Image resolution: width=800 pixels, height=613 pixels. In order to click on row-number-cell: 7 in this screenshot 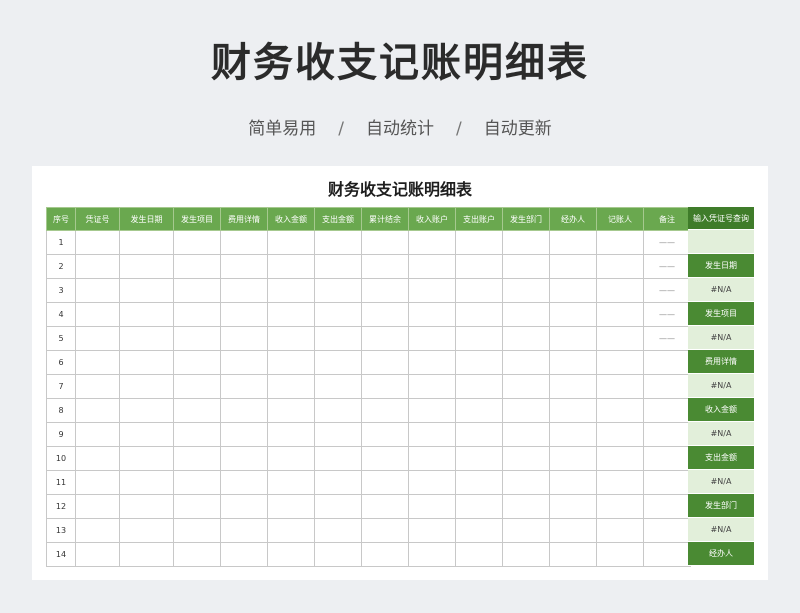, I will do `click(61, 386)`.